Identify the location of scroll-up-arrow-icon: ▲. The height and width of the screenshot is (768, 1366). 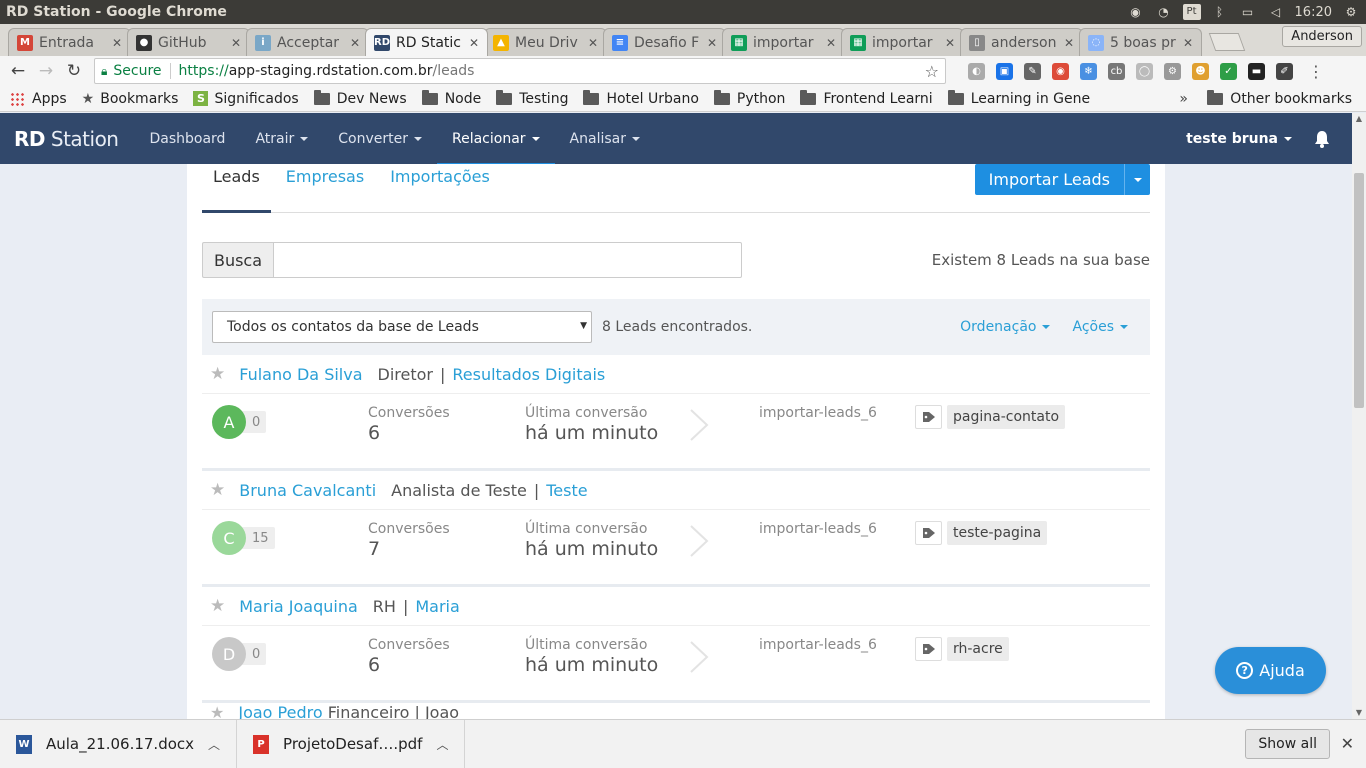
(1359, 119).